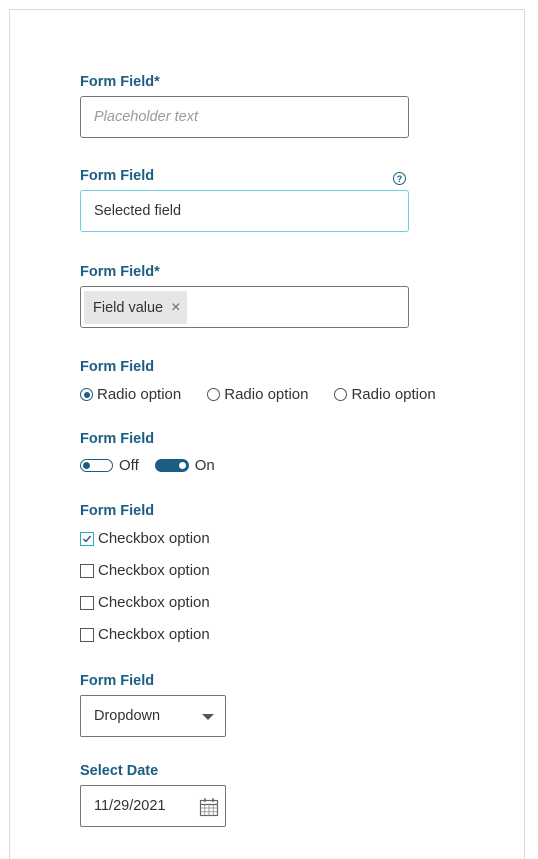 This screenshot has height=859, width=538. What do you see at coordinates (117, 681) in the screenshot?
I see `dropdown-label: Form Field` at bounding box center [117, 681].